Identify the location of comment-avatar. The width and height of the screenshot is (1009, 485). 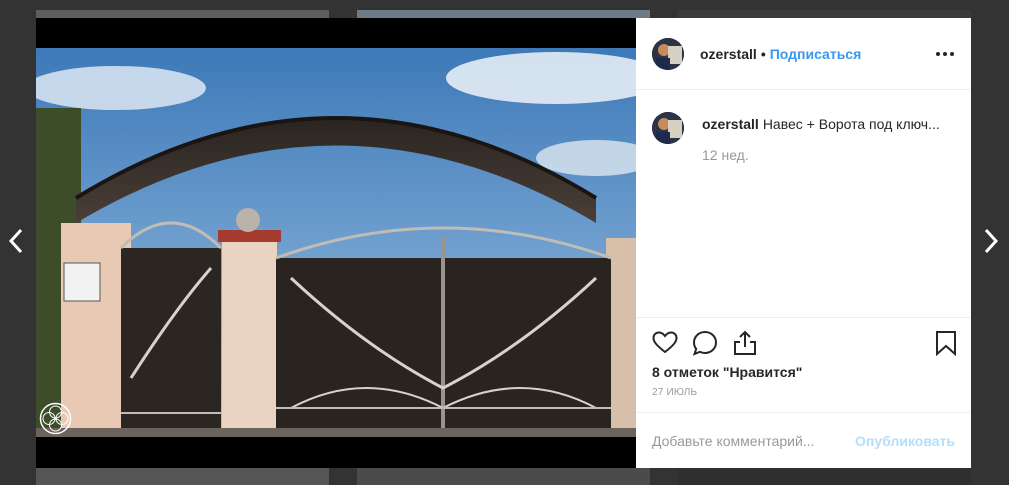
(668, 128).